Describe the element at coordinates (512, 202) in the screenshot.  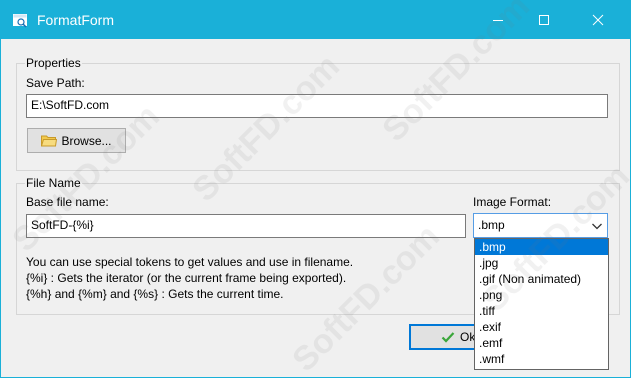
I see `image-format-label: Image Format:` at that location.